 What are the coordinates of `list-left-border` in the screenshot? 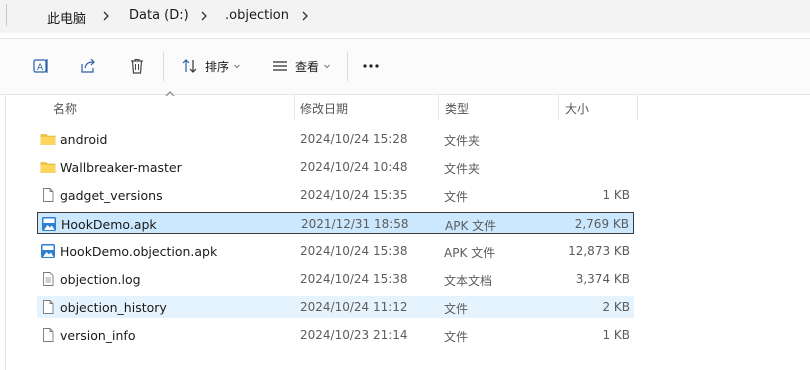 It's located at (5, 232).